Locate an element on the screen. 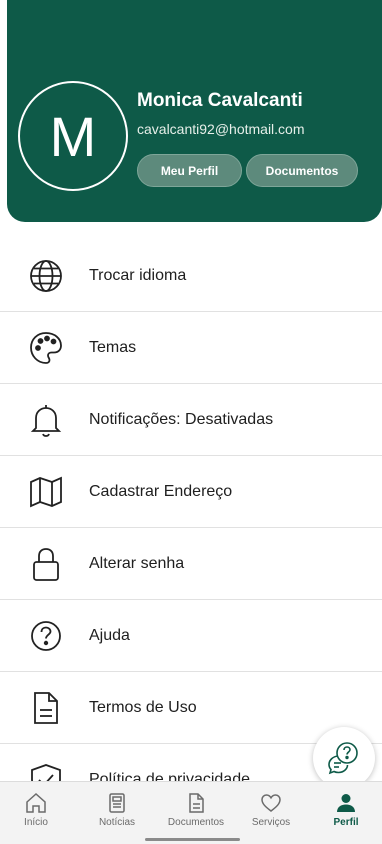 The height and width of the screenshot is (844, 382). map-icon is located at coordinates (46, 492).